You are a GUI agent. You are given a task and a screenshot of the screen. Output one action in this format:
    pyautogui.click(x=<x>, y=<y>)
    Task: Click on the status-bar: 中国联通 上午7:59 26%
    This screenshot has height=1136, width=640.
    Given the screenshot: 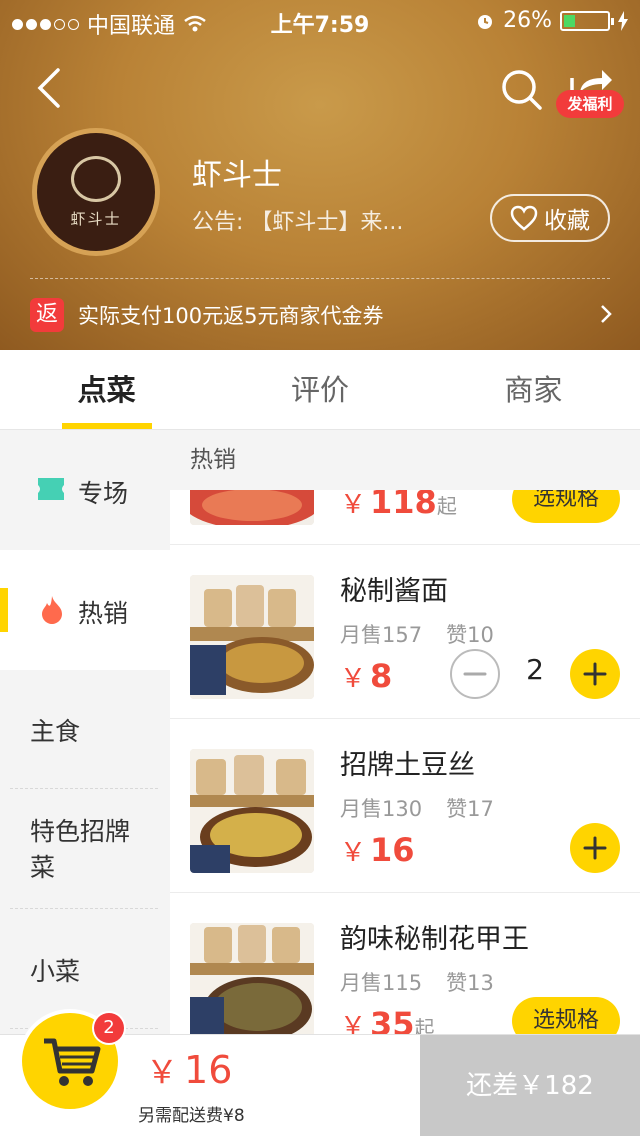 What is the action you would take?
    pyautogui.click(x=320, y=20)
    